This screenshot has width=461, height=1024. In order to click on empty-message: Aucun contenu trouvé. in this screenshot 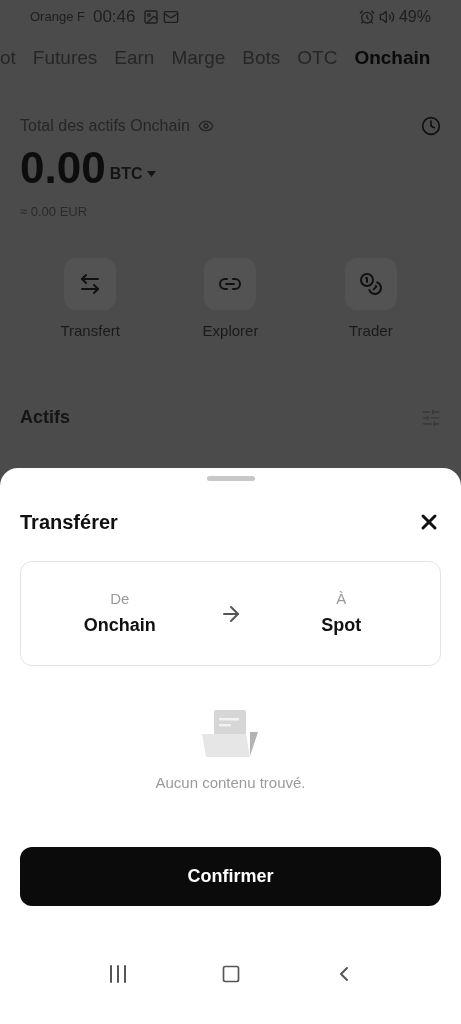, I will do `click(230, 783)`.